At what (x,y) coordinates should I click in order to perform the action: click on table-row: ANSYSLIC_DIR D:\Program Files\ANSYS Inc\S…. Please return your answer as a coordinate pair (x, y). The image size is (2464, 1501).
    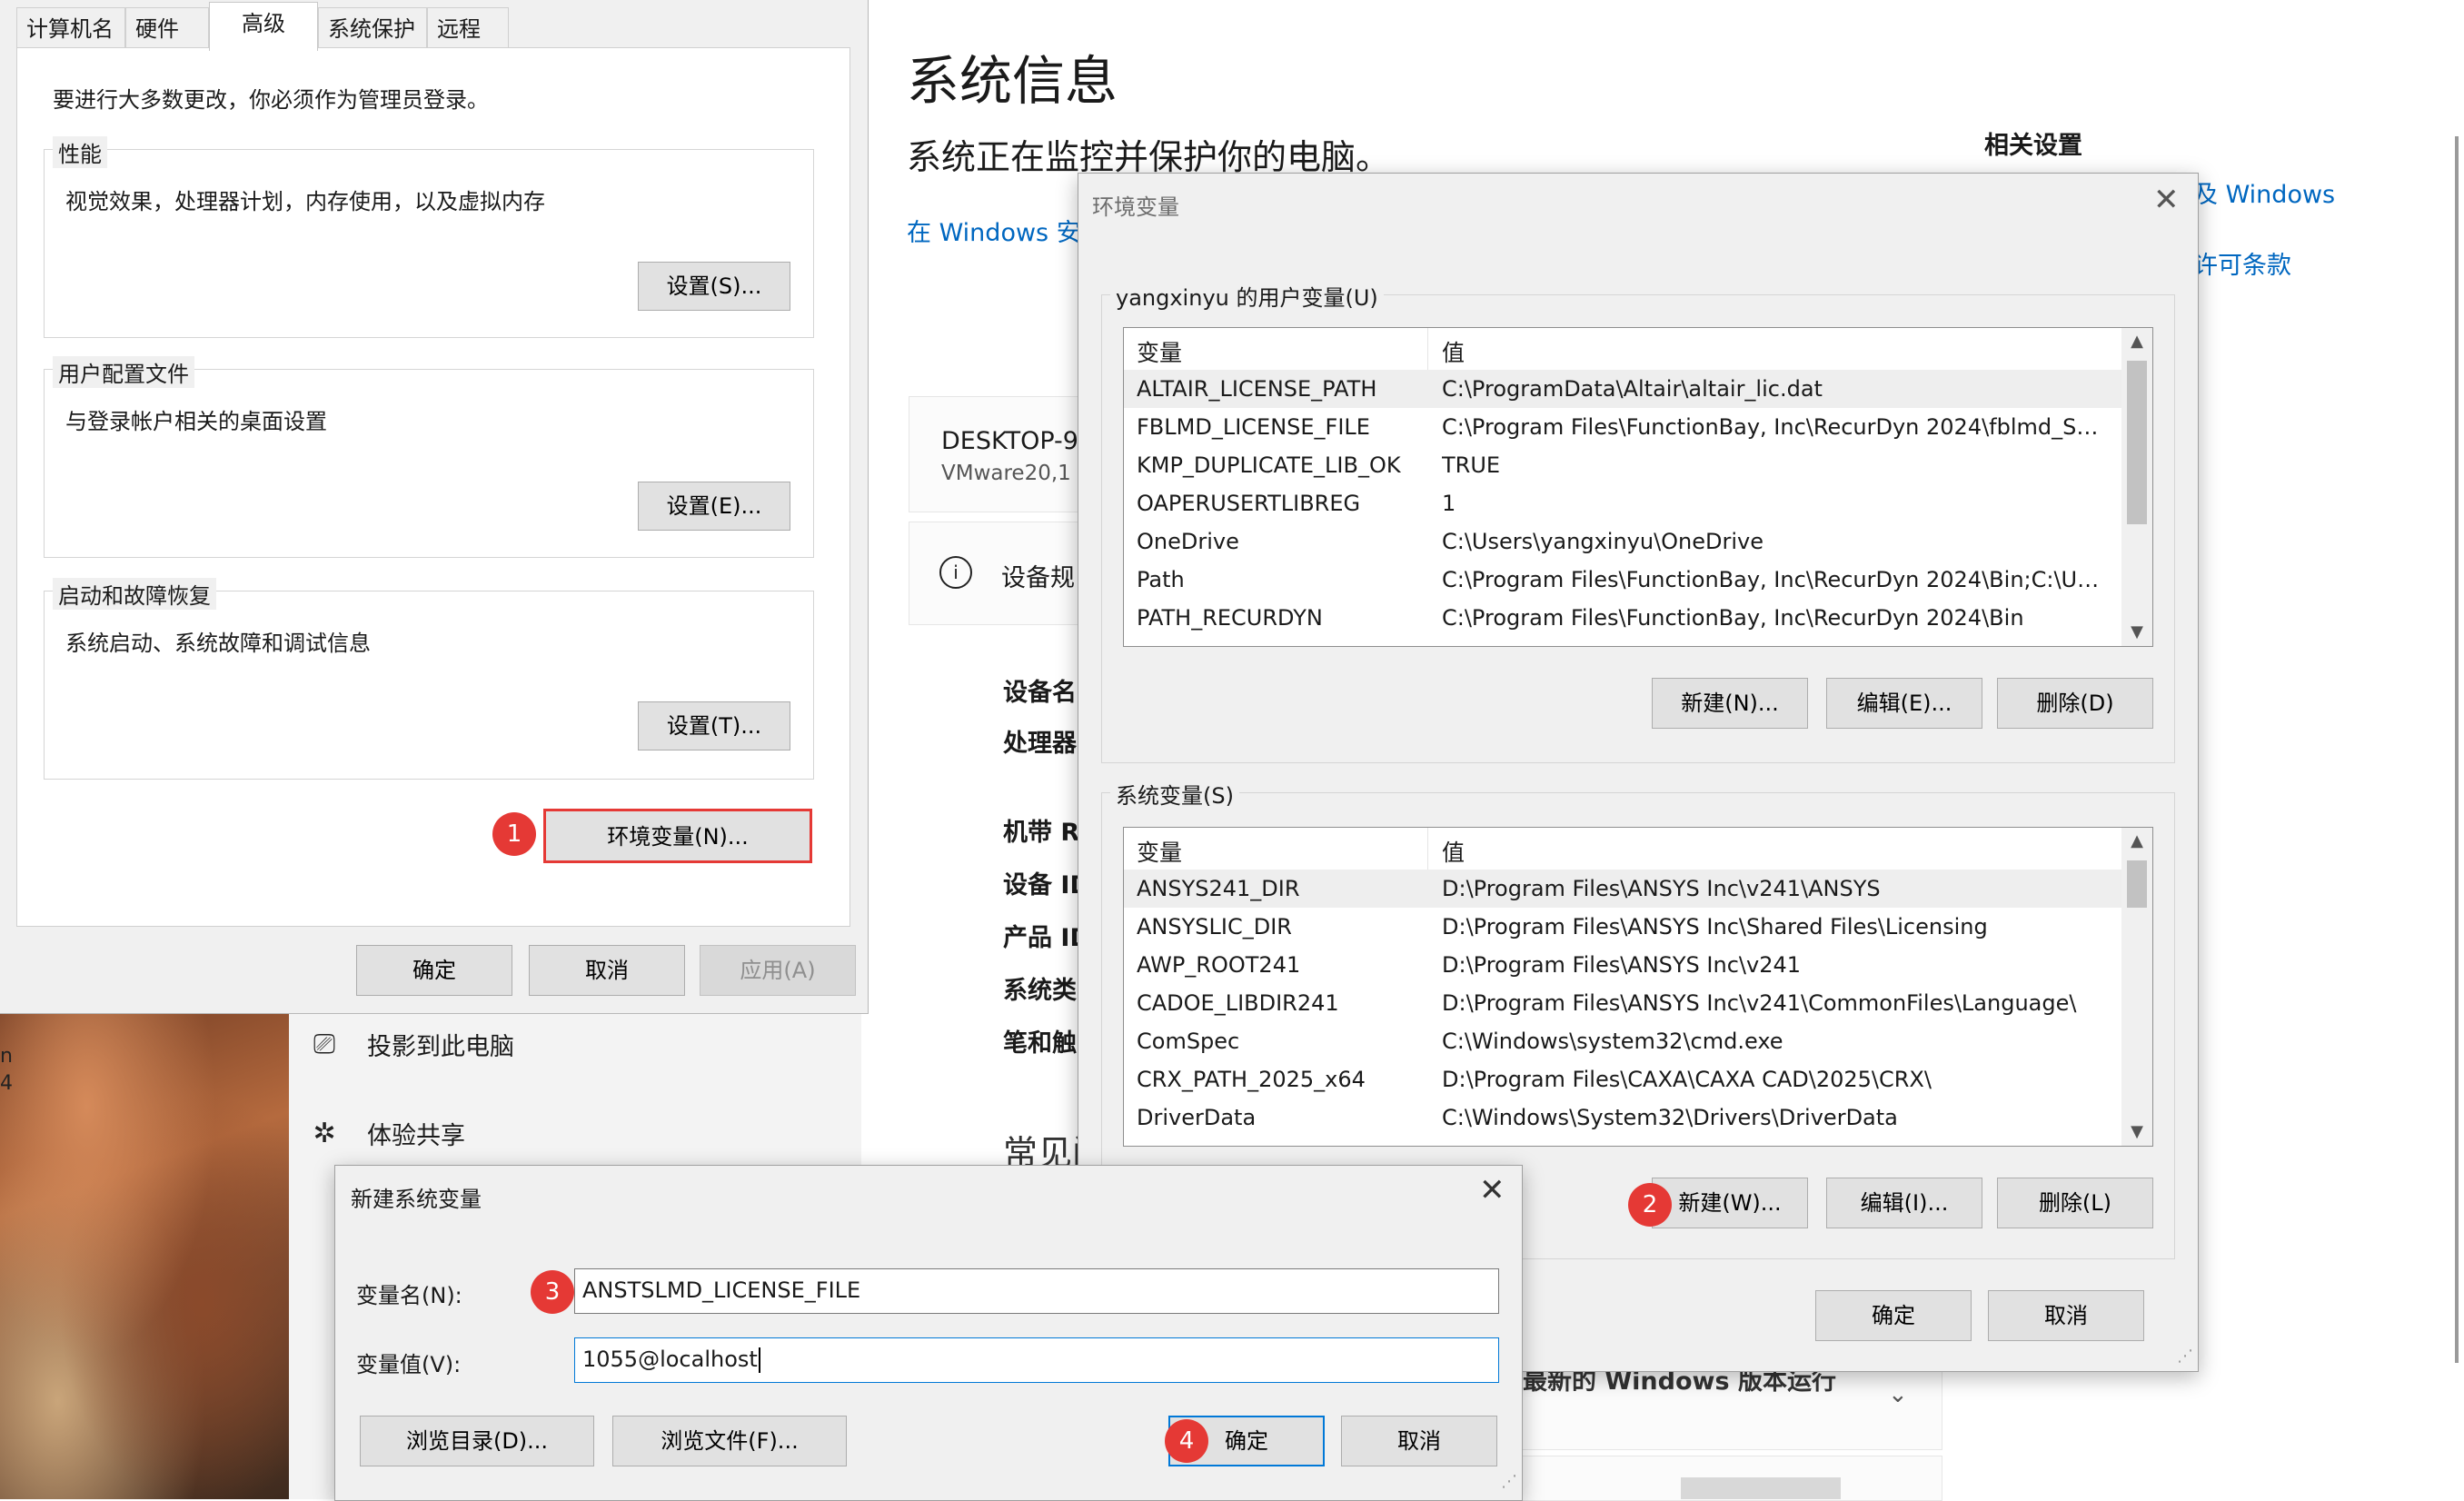
    Looking at the image, I should click on (1638, 927).